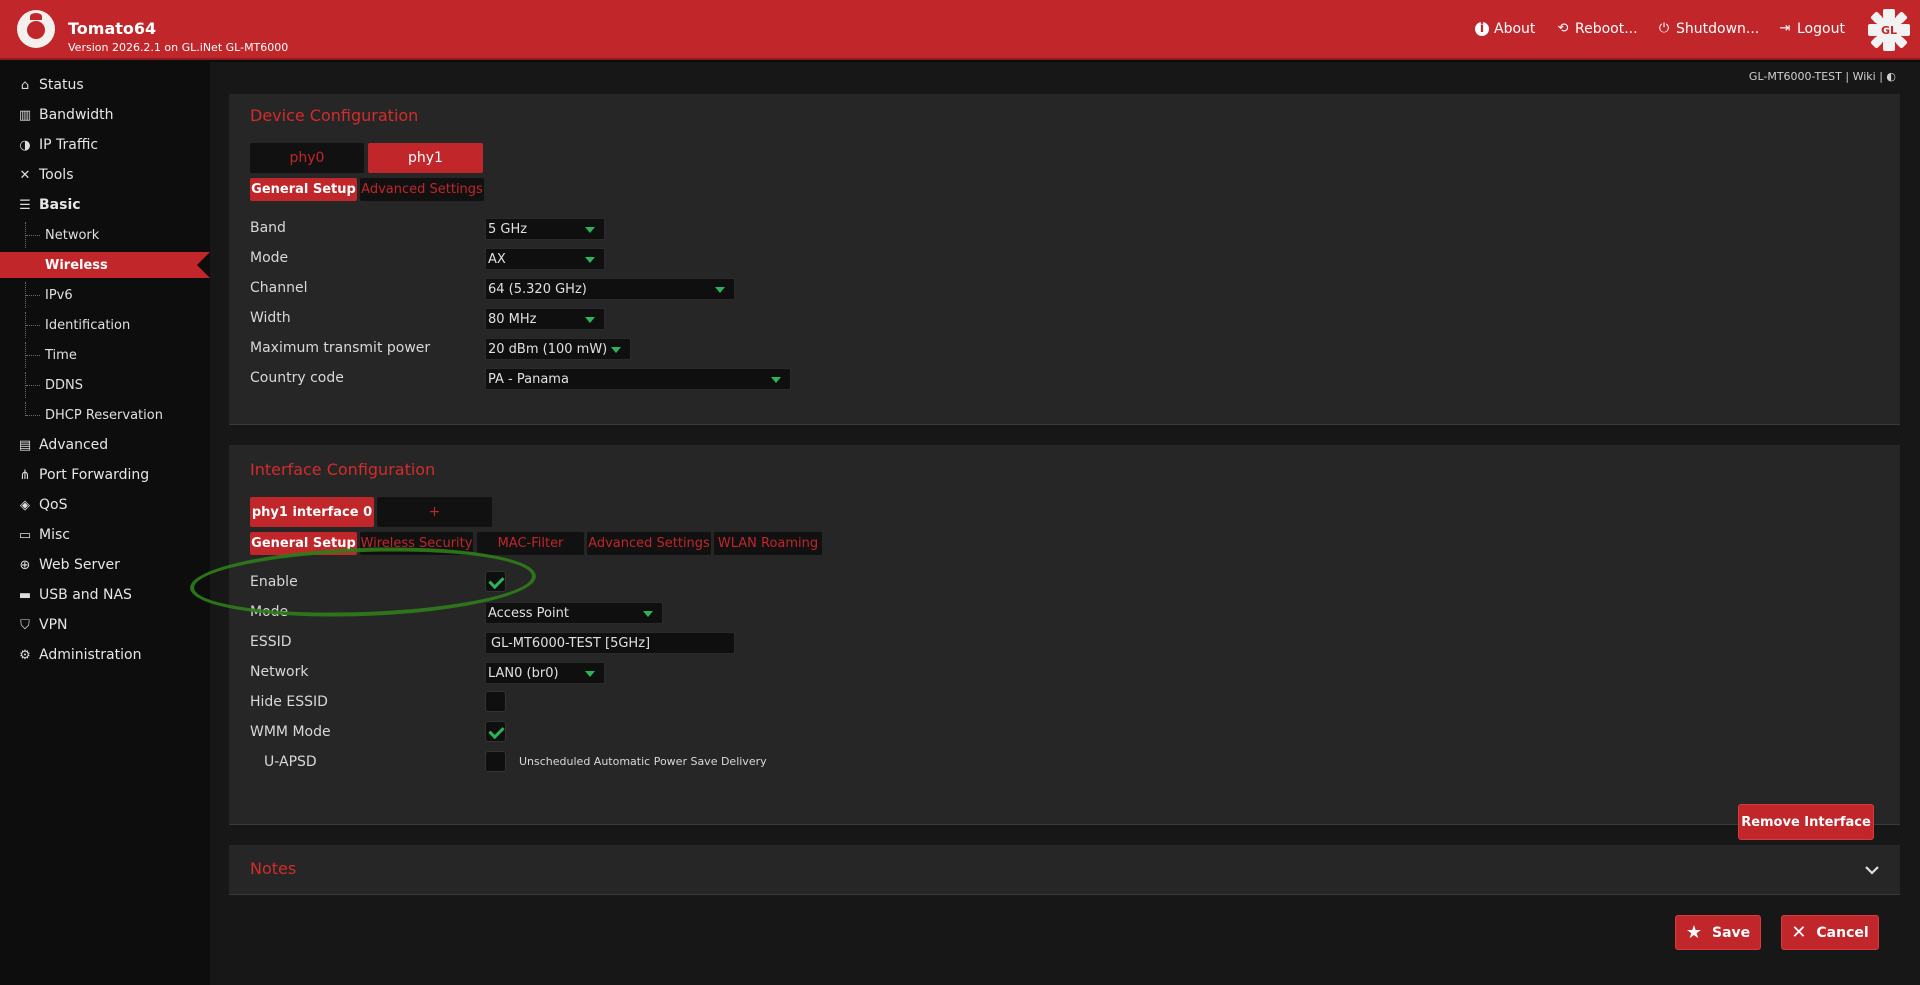  I want to click on uapsd-checkbox, so click(495, 761).